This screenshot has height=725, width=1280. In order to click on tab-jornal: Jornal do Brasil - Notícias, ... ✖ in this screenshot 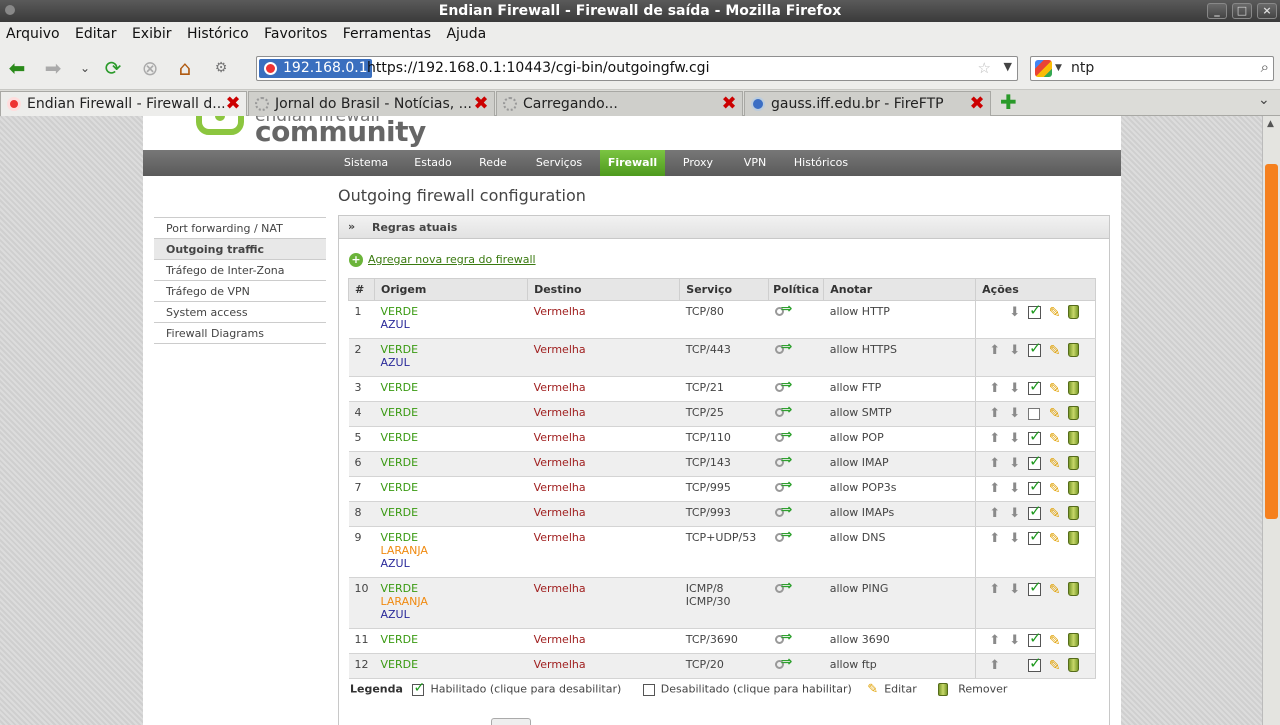, I will do `click(371, 103)`.